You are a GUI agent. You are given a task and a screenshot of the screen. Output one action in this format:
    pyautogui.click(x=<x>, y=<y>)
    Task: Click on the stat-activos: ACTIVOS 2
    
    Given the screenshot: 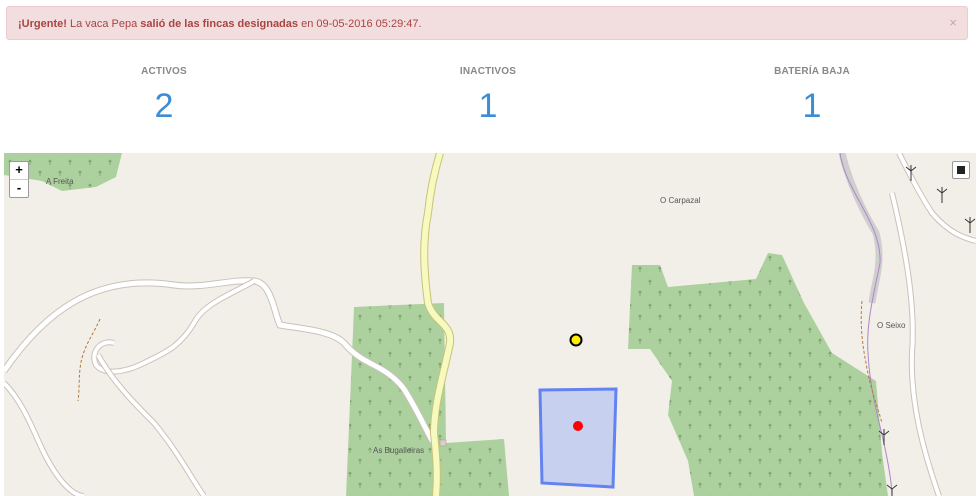 What is the action you would take?
    pyautogui.click(x=164, y=94)
    